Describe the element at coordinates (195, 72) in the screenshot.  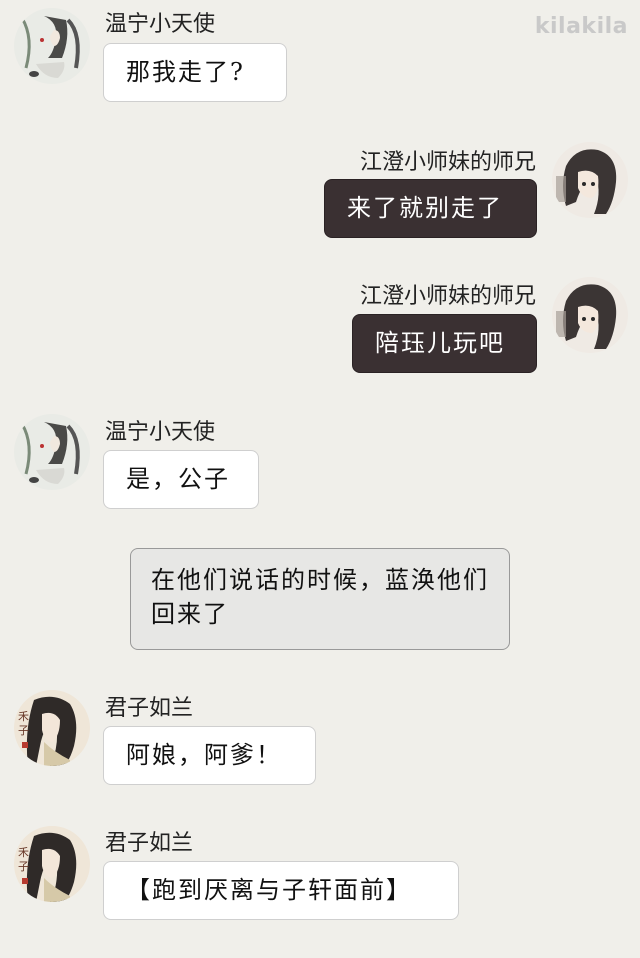
I see `message-bubble: 那我走了?` at that location.